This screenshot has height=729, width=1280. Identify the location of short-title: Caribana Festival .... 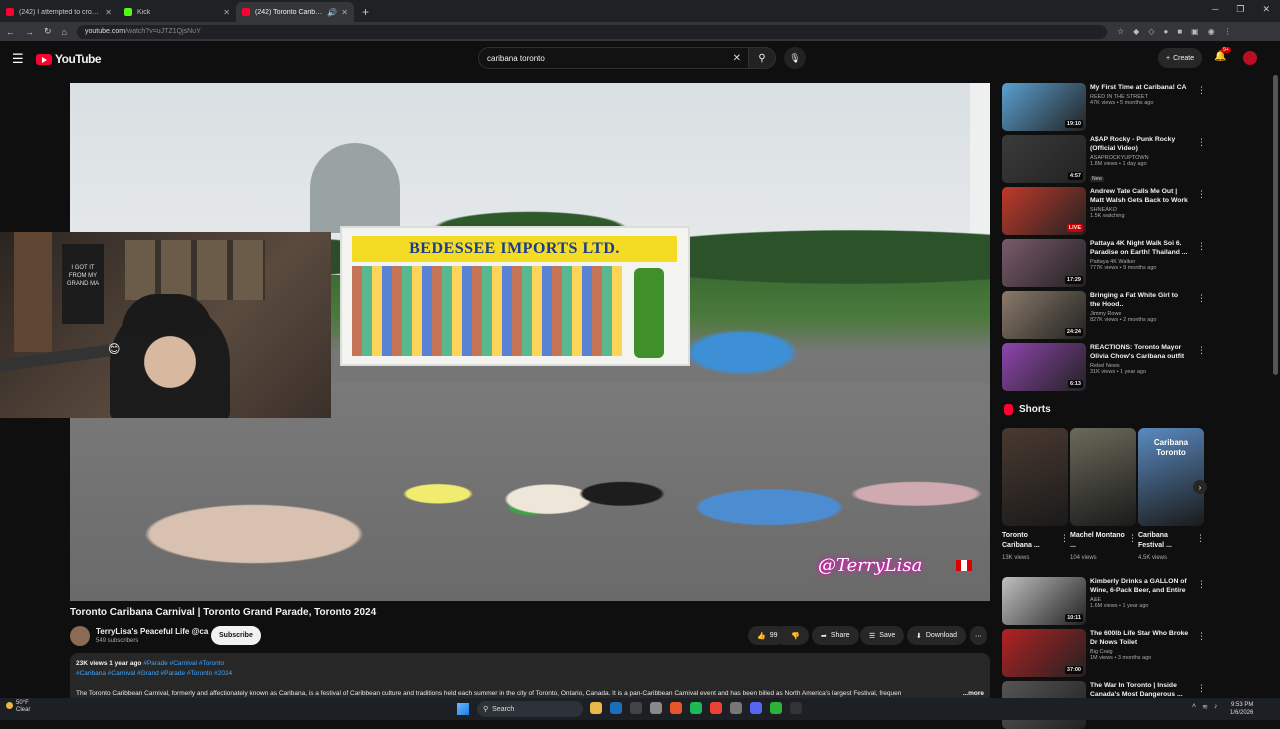
(1166, 541).